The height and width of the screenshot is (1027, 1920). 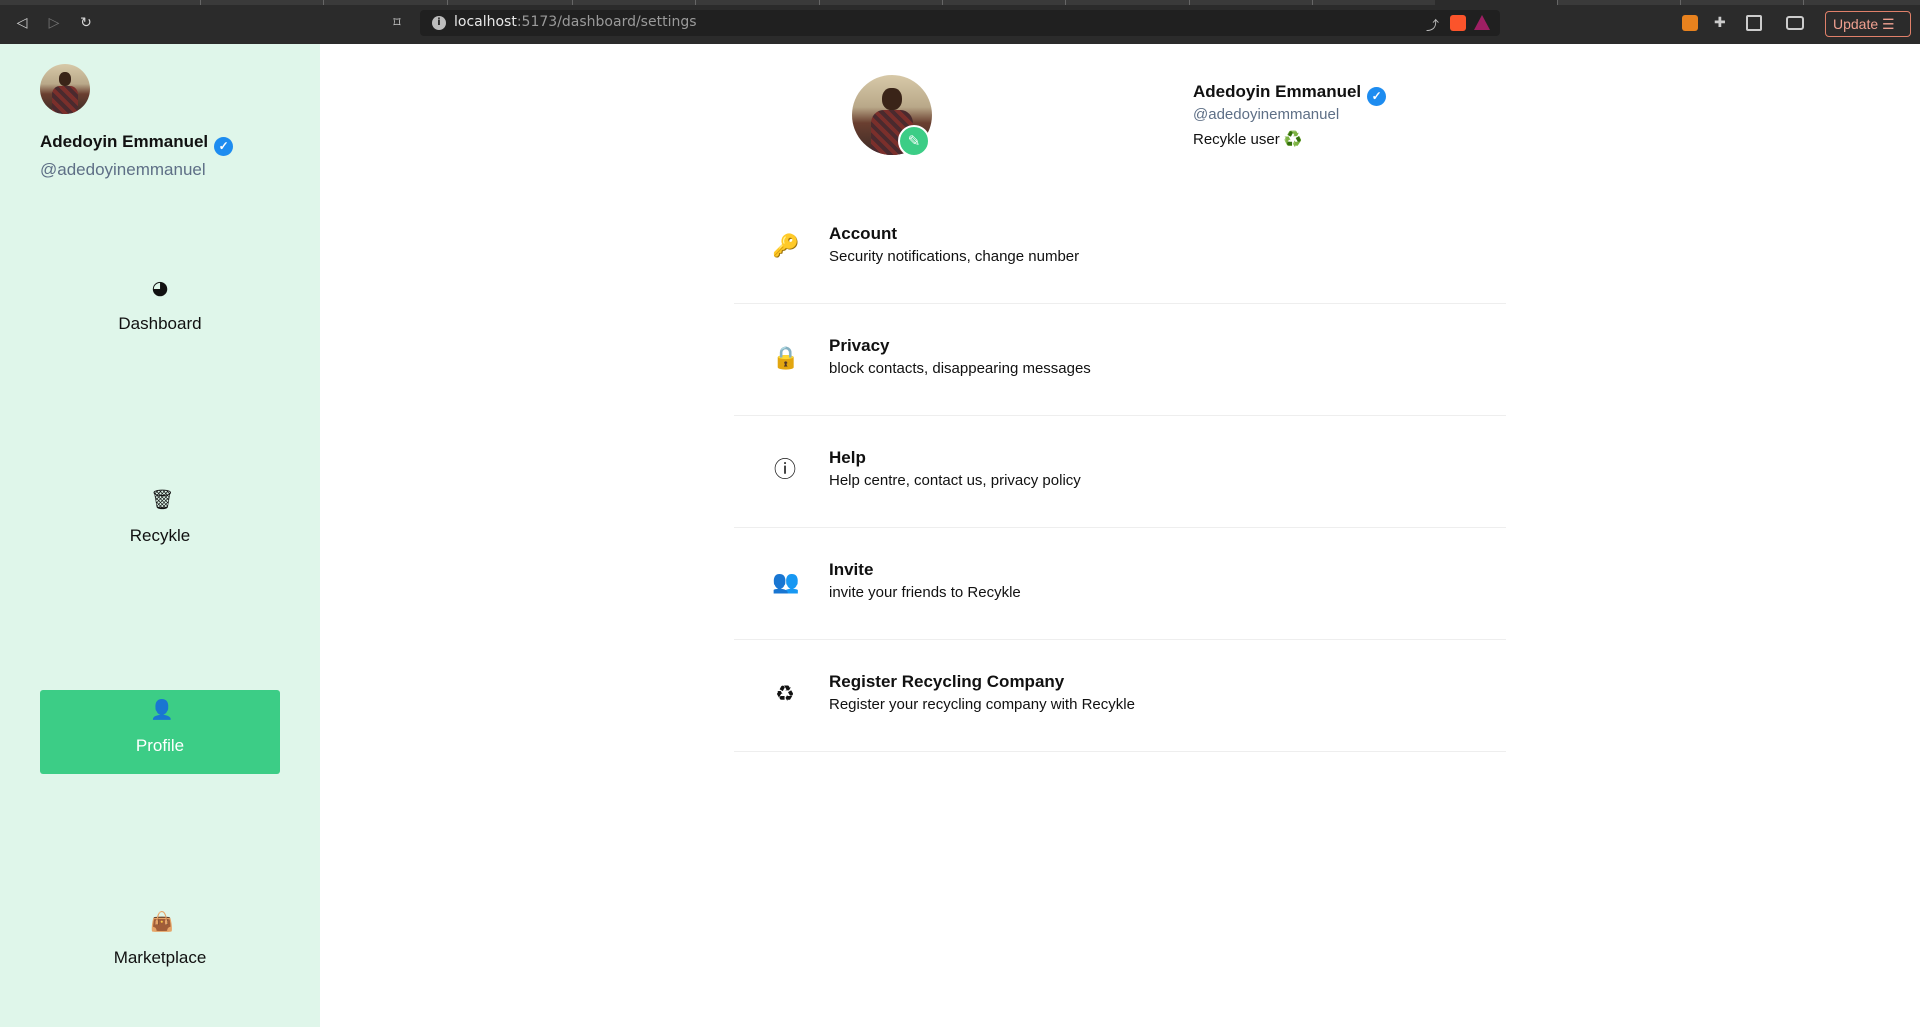 I want to click on settings-item-title: Register Recycling Company, so click(x=947, y=681).